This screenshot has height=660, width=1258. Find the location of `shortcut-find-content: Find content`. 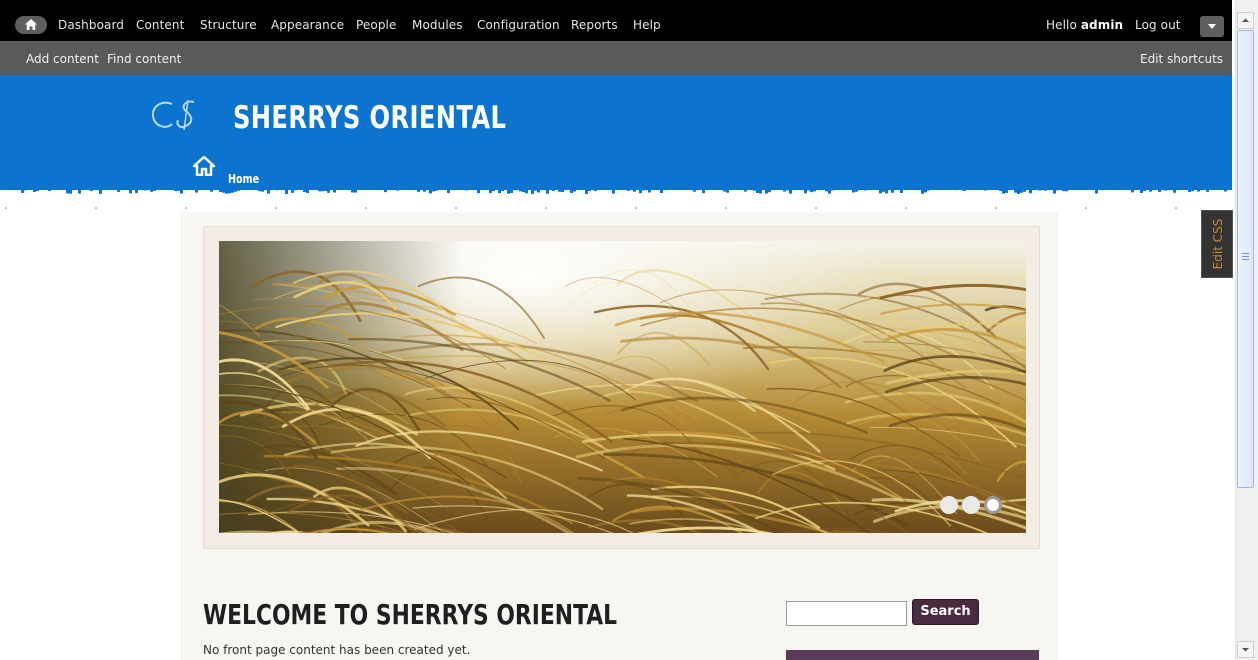

shortcut-find-content: Find content is located at coordinates (144, 59).